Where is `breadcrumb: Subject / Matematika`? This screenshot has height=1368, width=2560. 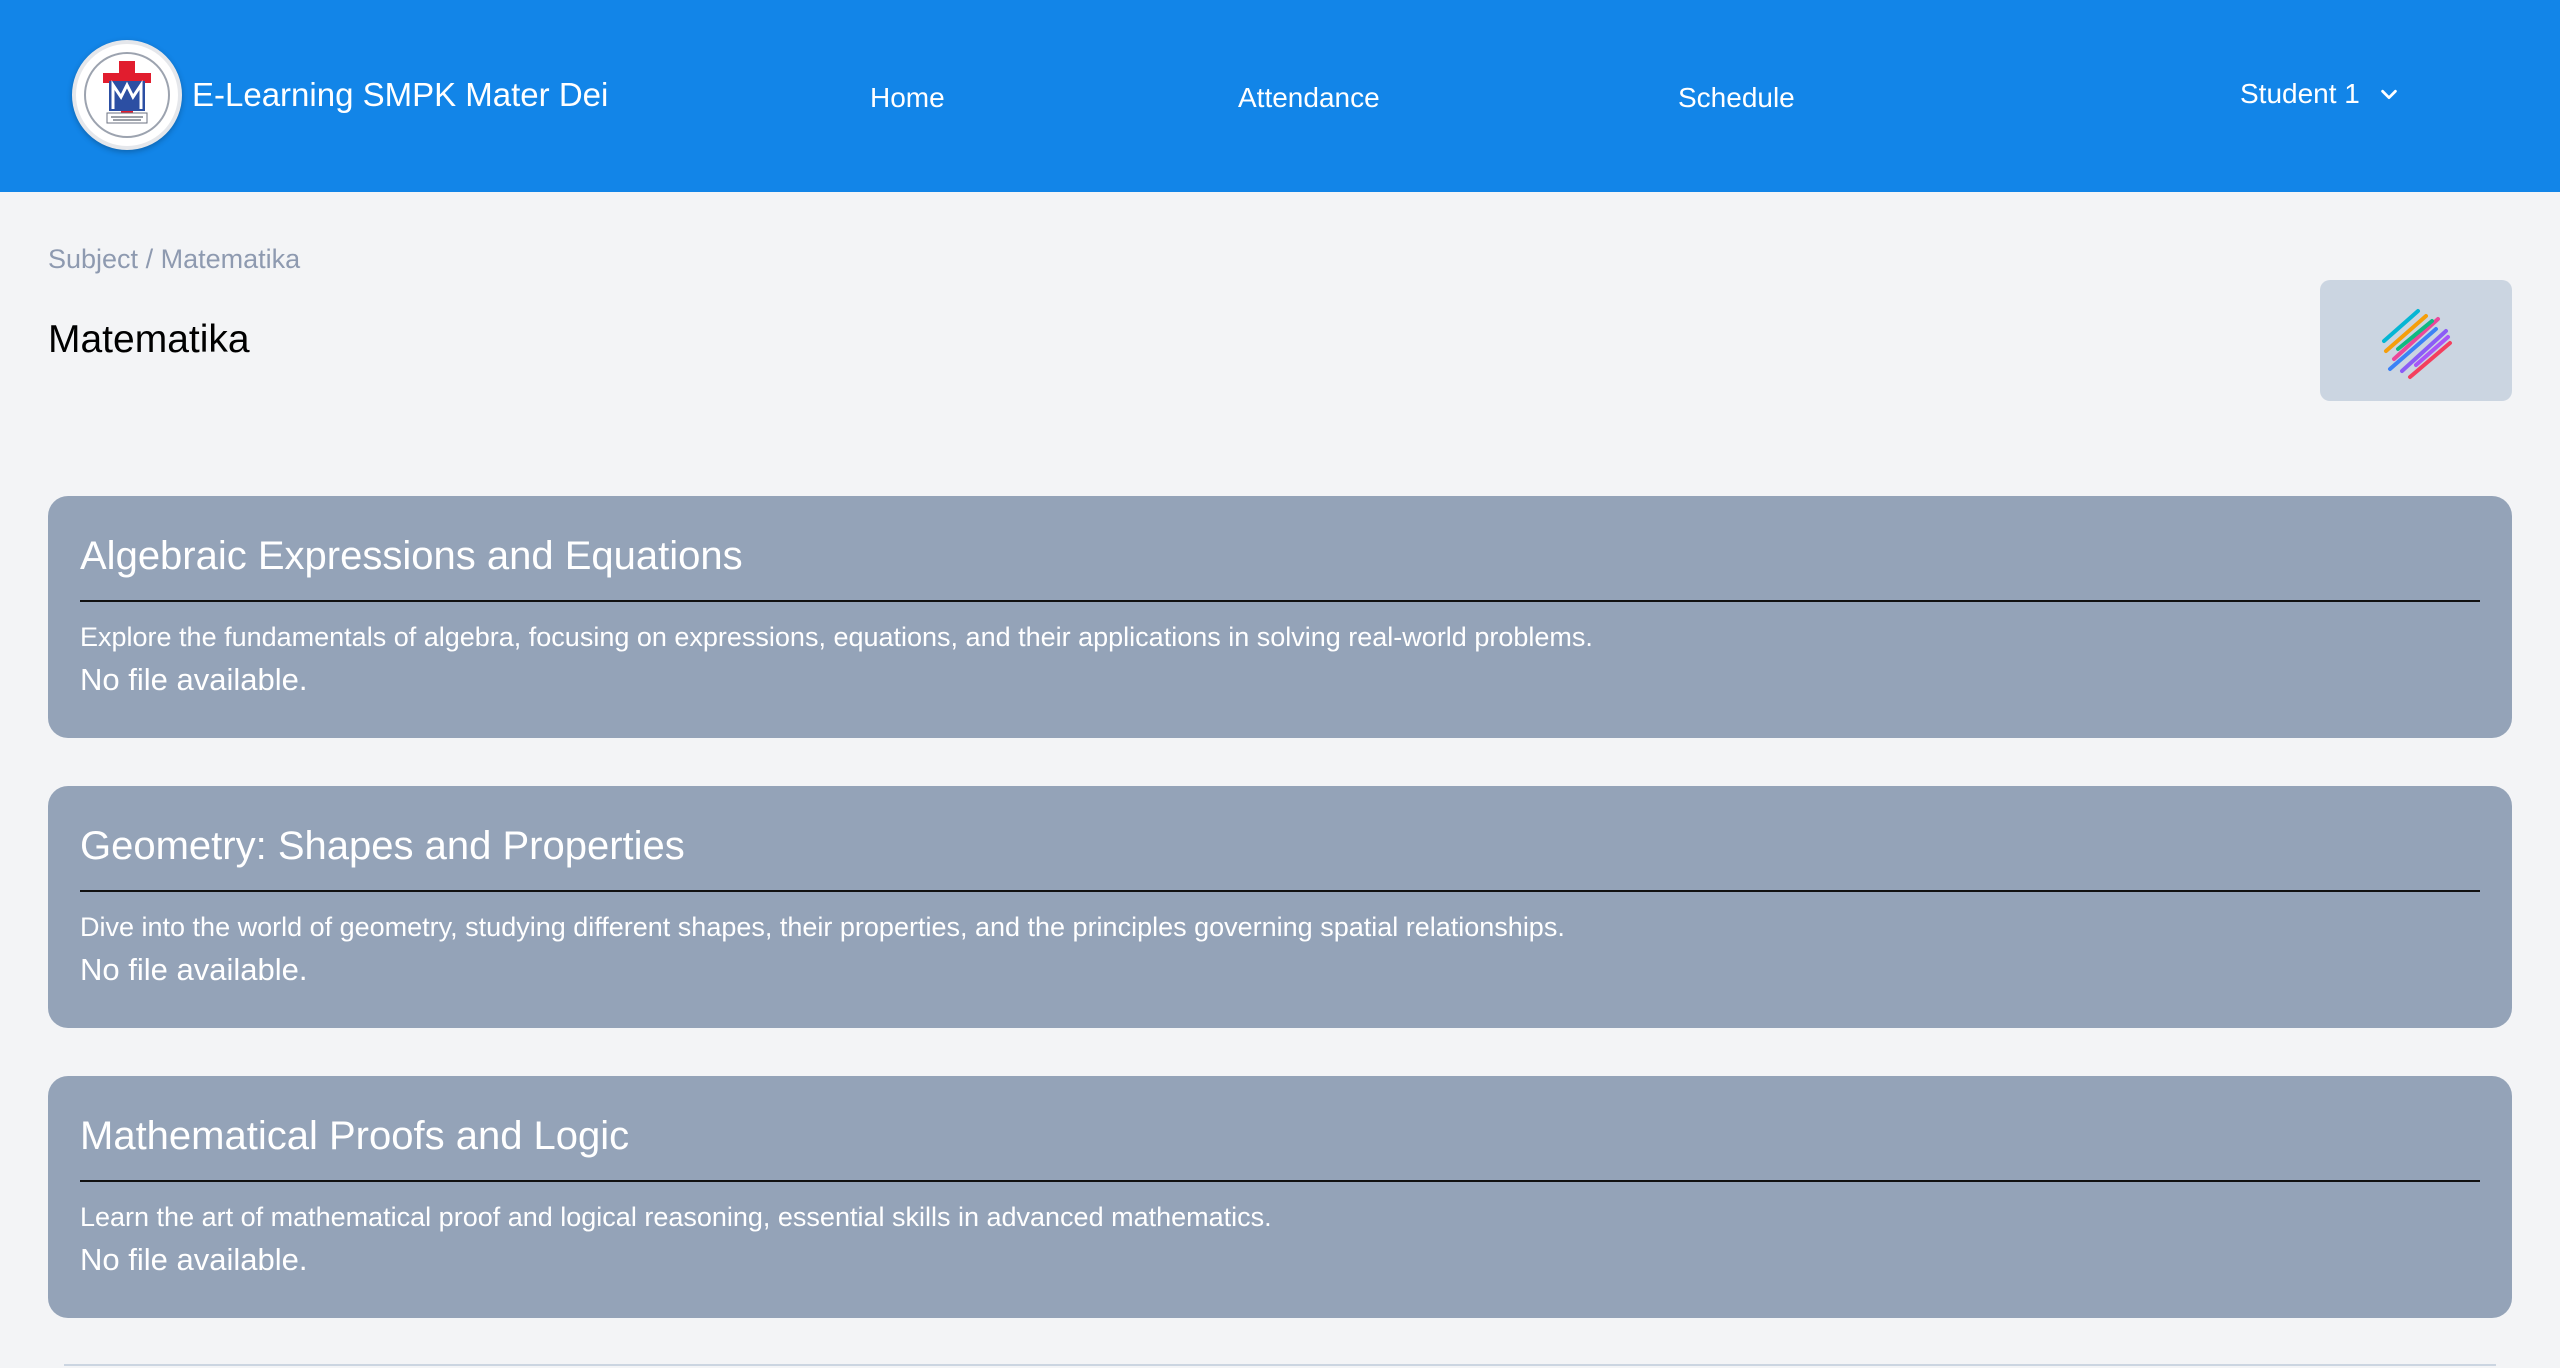
breadcrumb: Subject / Matematika is located at coordinates (174, 259).